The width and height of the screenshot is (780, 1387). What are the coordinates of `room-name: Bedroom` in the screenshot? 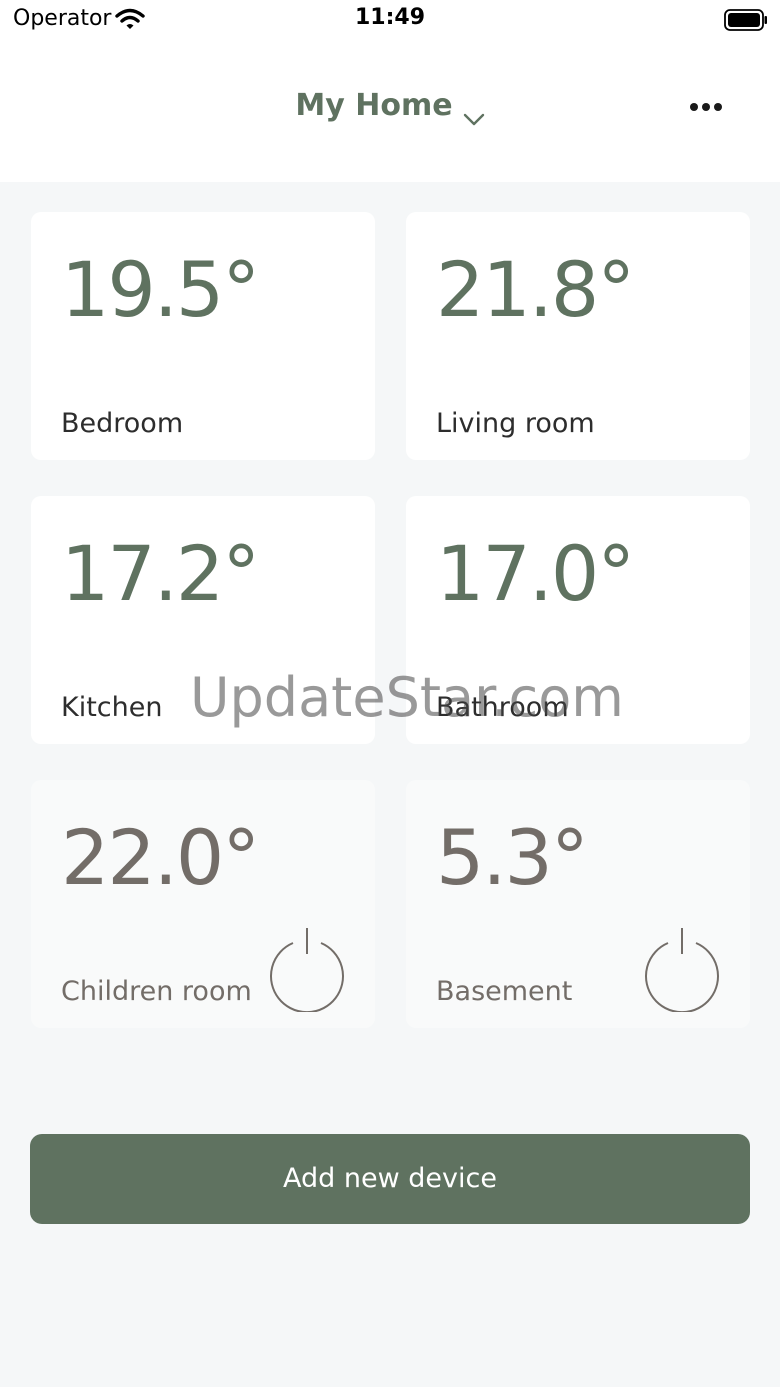 It's located at (122, 423).